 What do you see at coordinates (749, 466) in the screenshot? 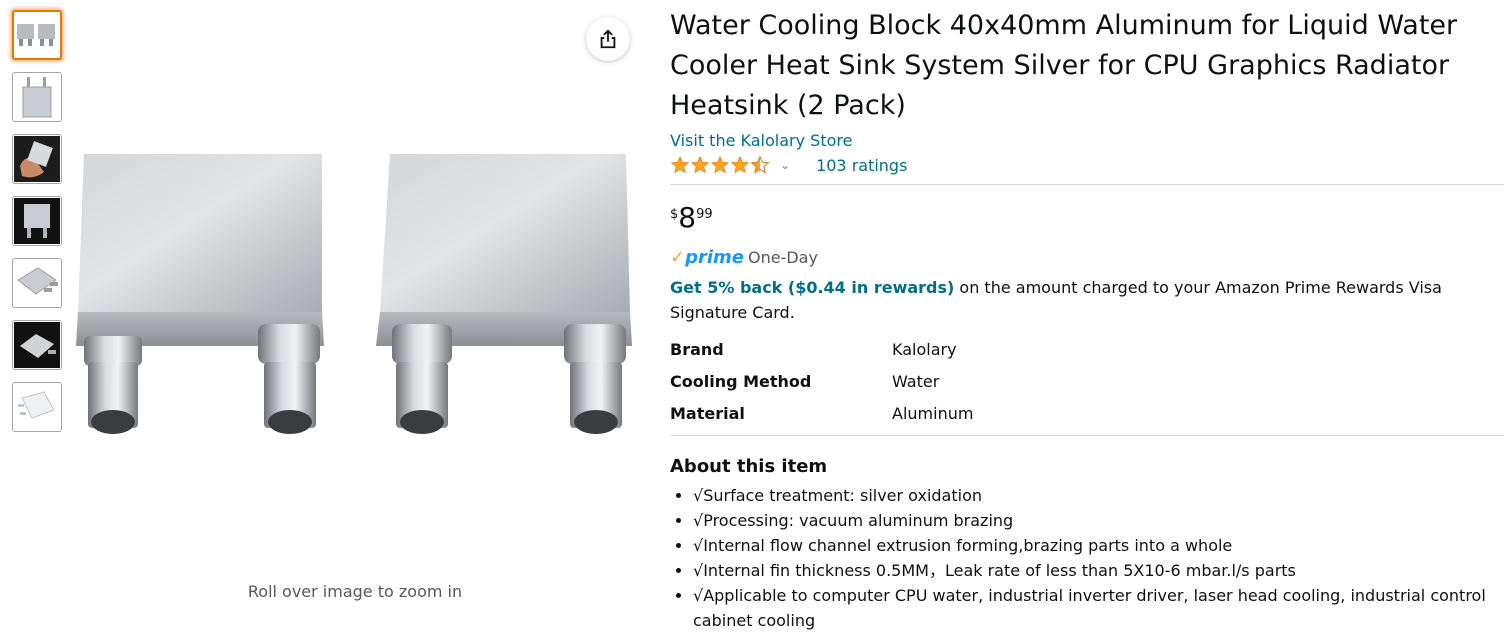
I see `about-title: About this item` at bounding box center [749, 466].